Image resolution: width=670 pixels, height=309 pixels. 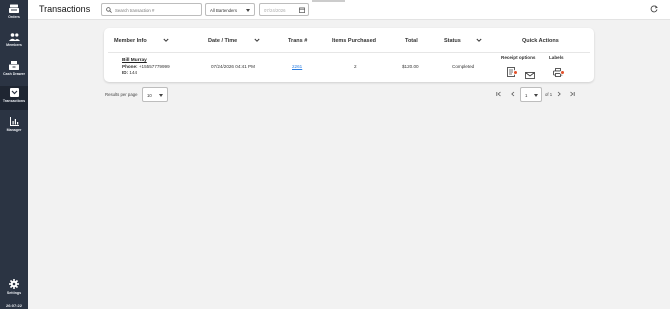 I want to click on column-header-status: Status, so click(x=452, y=41).